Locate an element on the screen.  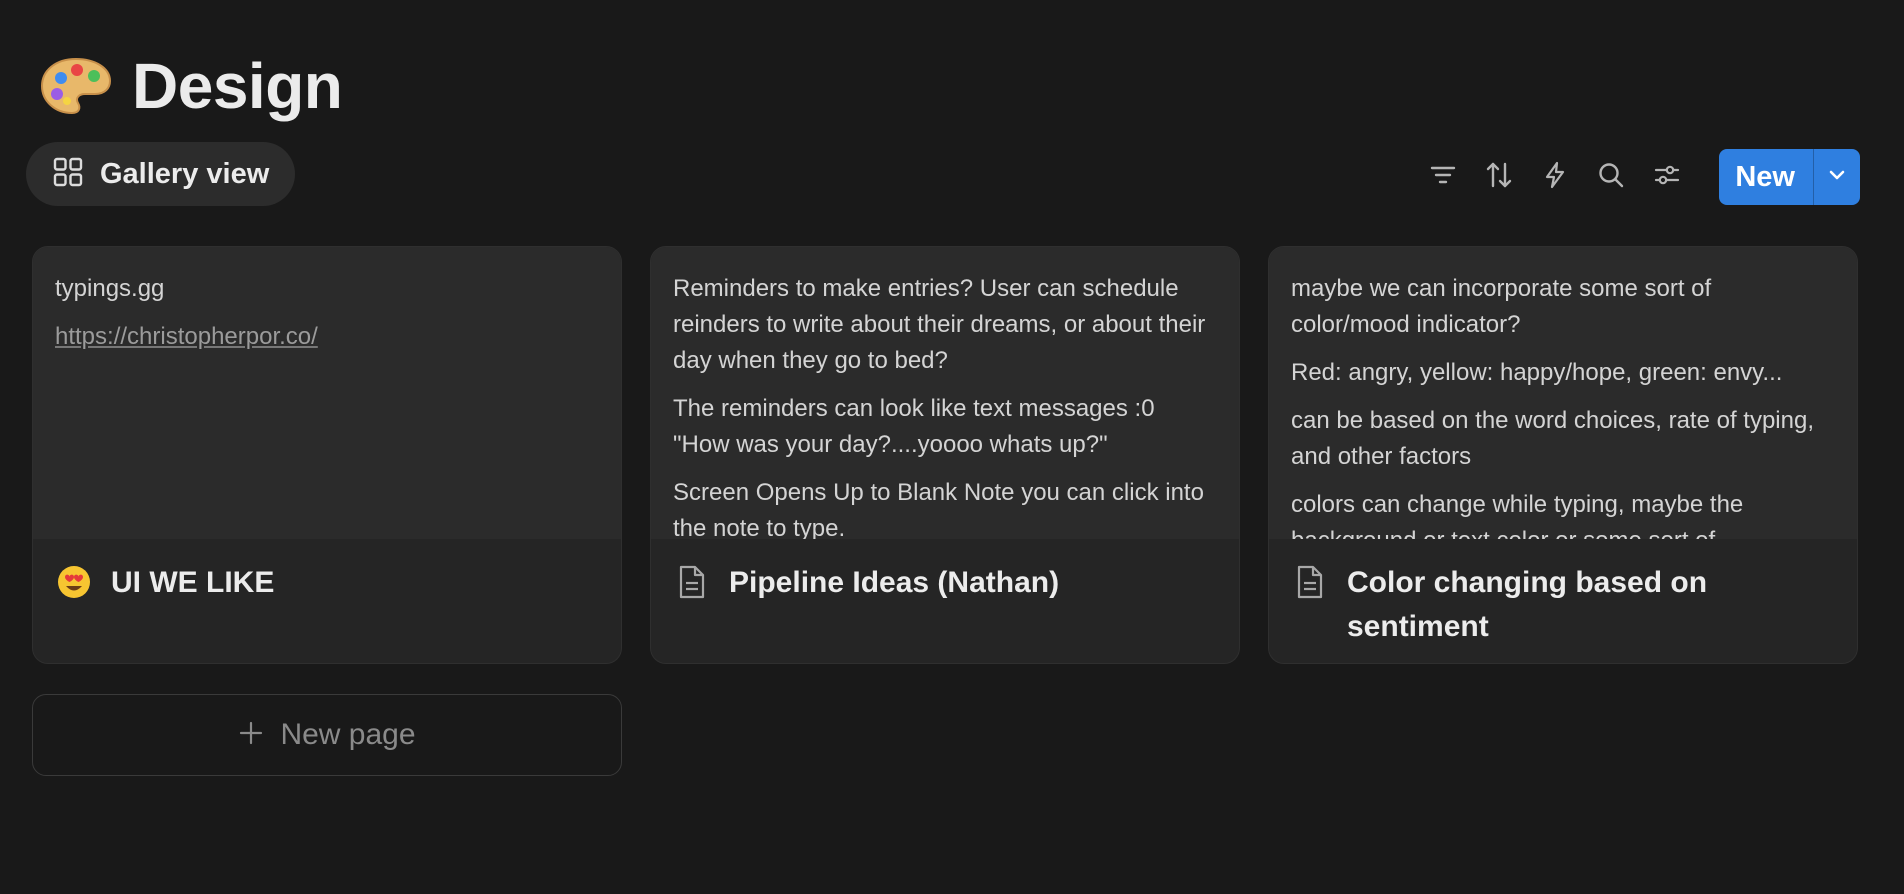
new-button-group: New is located at coordinates (1789, 177).